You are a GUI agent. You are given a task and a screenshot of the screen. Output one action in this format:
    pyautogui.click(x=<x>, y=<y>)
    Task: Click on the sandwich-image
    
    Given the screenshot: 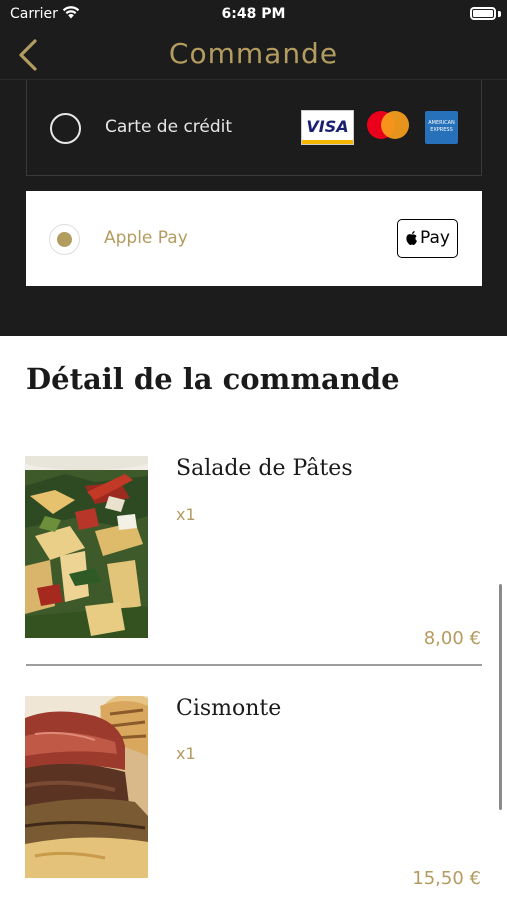 What is the action you would take?
    pyautogui.click(x=86, y=787)
    